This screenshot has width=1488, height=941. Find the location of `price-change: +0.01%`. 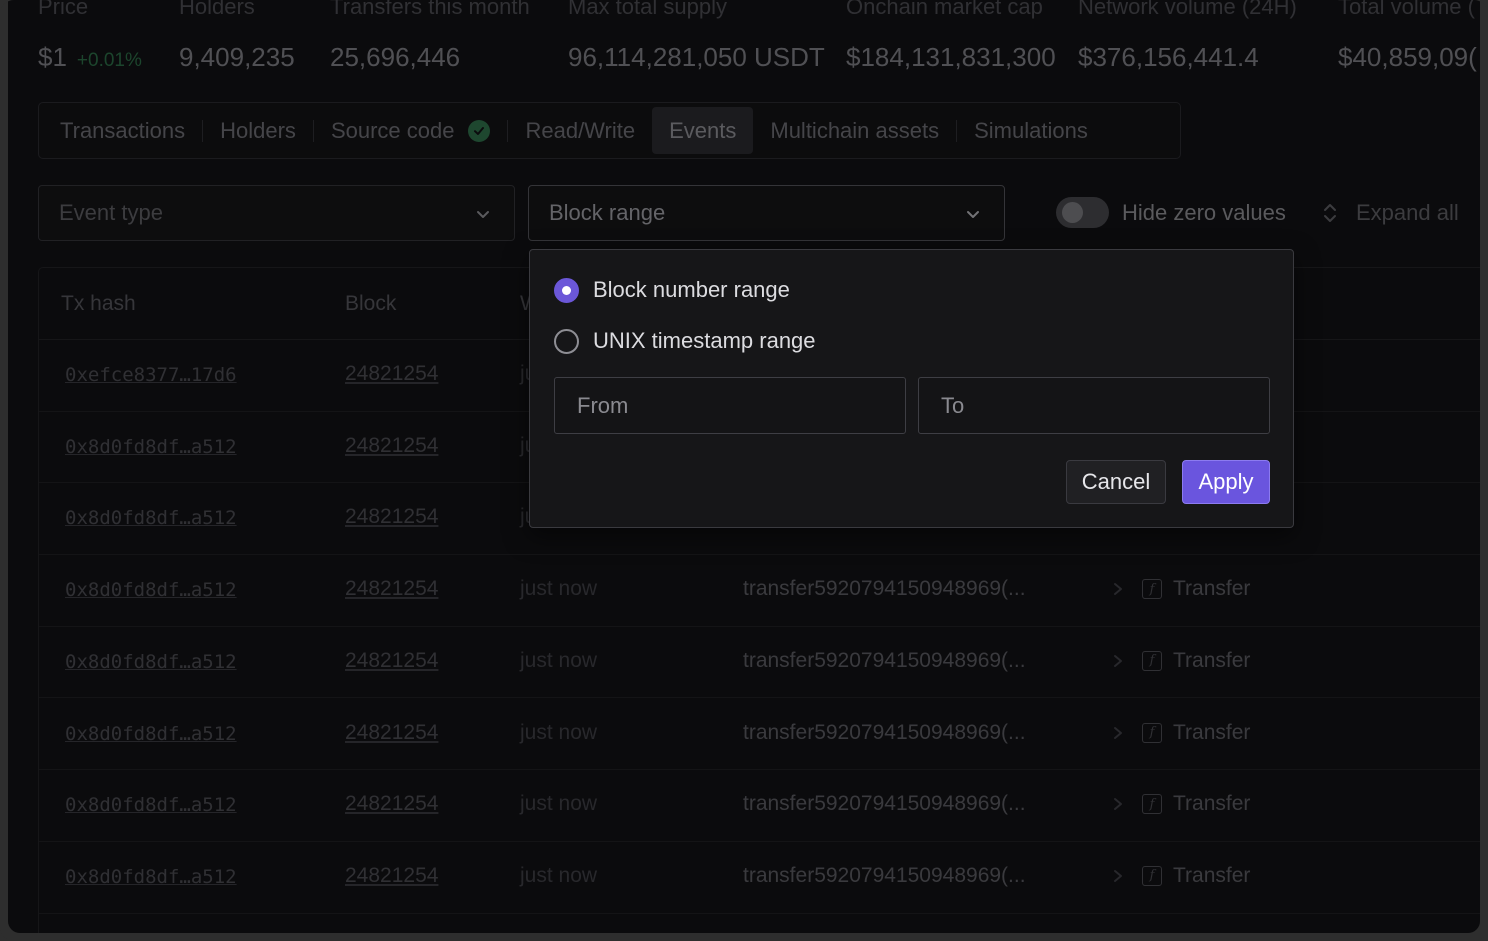

price-change: +0.01% is located at coordinates (109, 60).